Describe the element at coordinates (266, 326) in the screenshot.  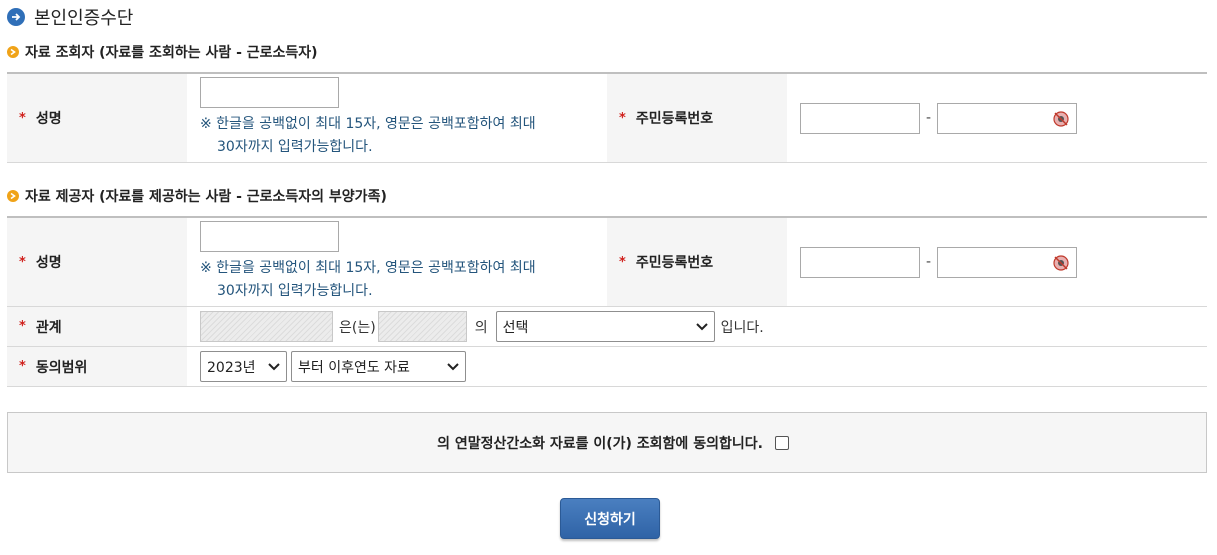
I see `provider-name-display` at that location.